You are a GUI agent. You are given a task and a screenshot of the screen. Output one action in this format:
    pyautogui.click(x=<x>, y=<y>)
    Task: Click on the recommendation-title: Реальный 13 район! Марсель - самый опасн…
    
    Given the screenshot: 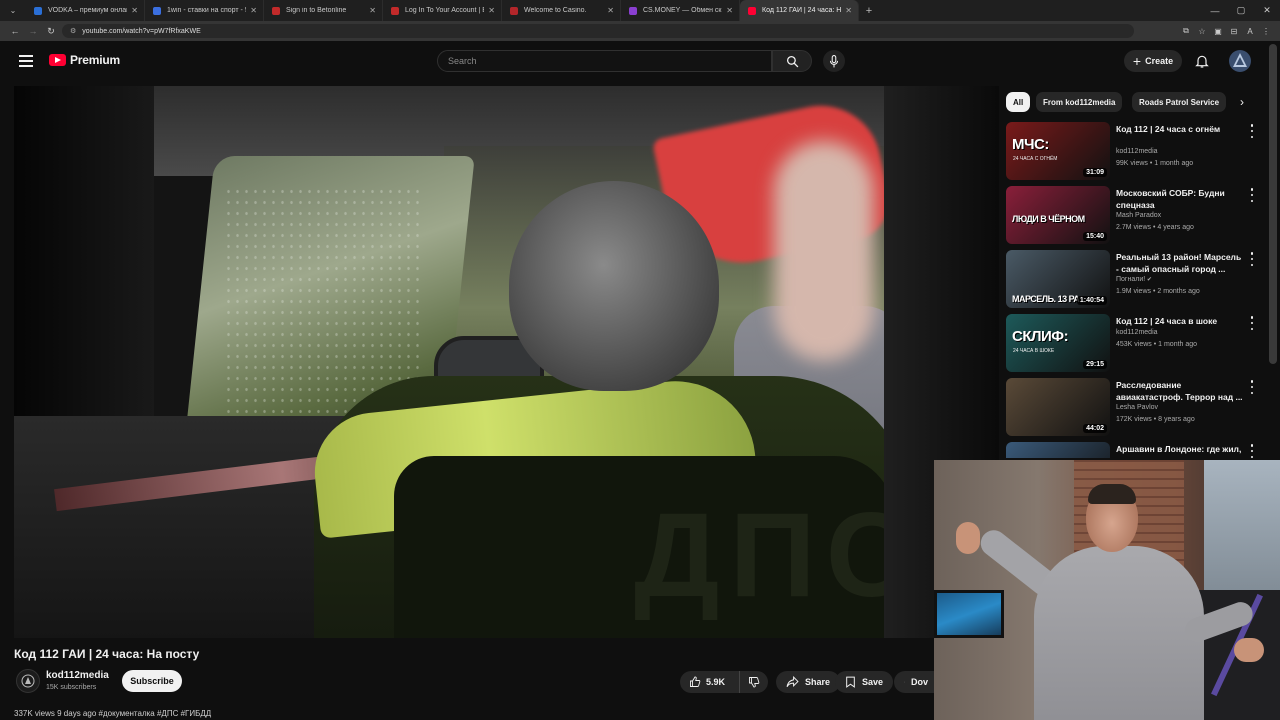 What is the action you would take?
    pyautogui.click(x=1180, y=263)
    